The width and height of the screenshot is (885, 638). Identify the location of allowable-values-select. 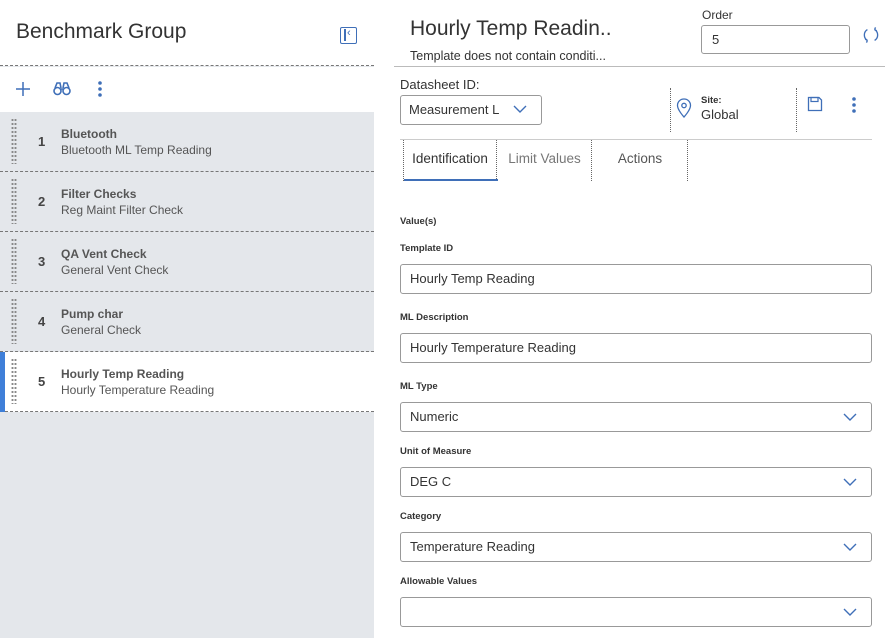
(636, 612).